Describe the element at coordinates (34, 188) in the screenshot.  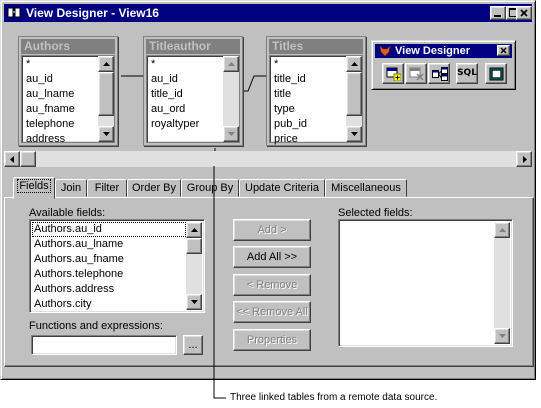
I see `tab-fields: Fields` at that location.